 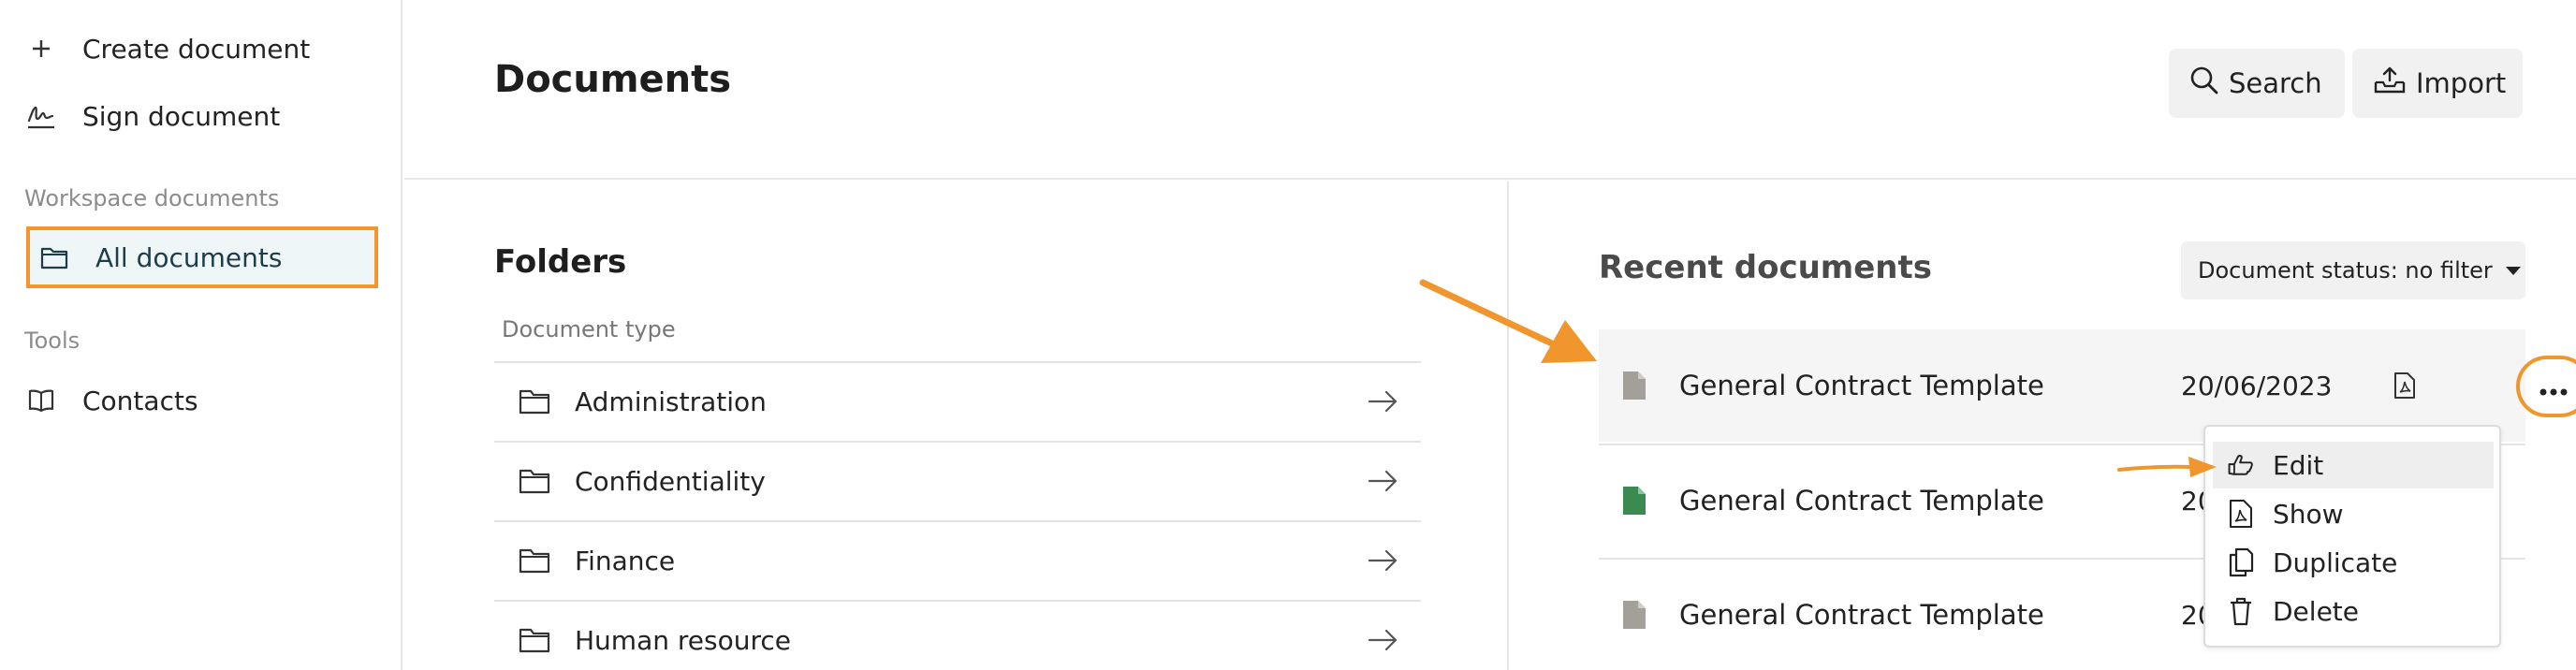 I want to click on menu-item-delete: Delete, so click(x=2353, y=611).